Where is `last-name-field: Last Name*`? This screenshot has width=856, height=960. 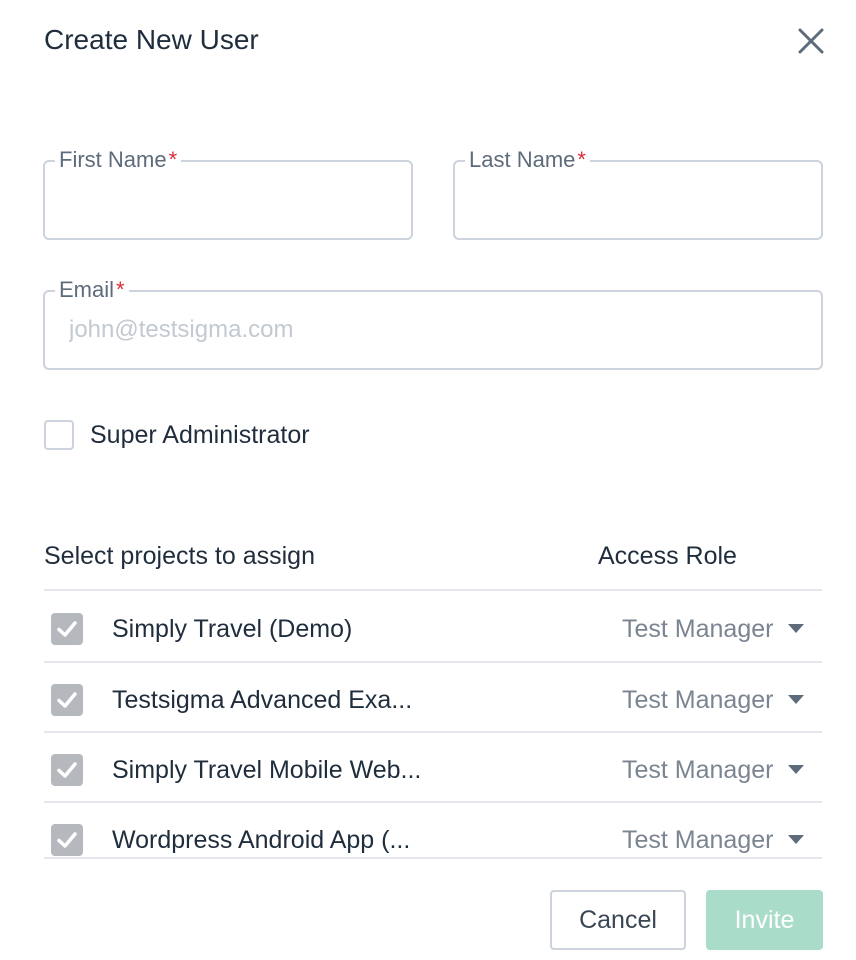
last-name-field: Last Name* is located at coordinates (638, 193).